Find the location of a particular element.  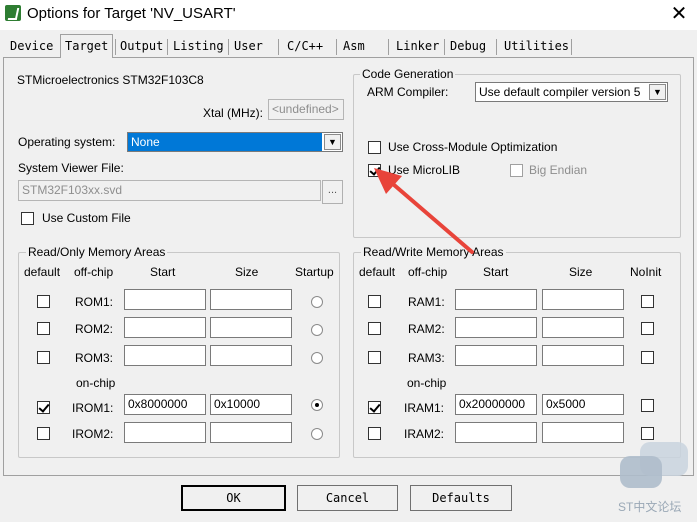

irom1-startup-radio is located at coordinates (317, 405).